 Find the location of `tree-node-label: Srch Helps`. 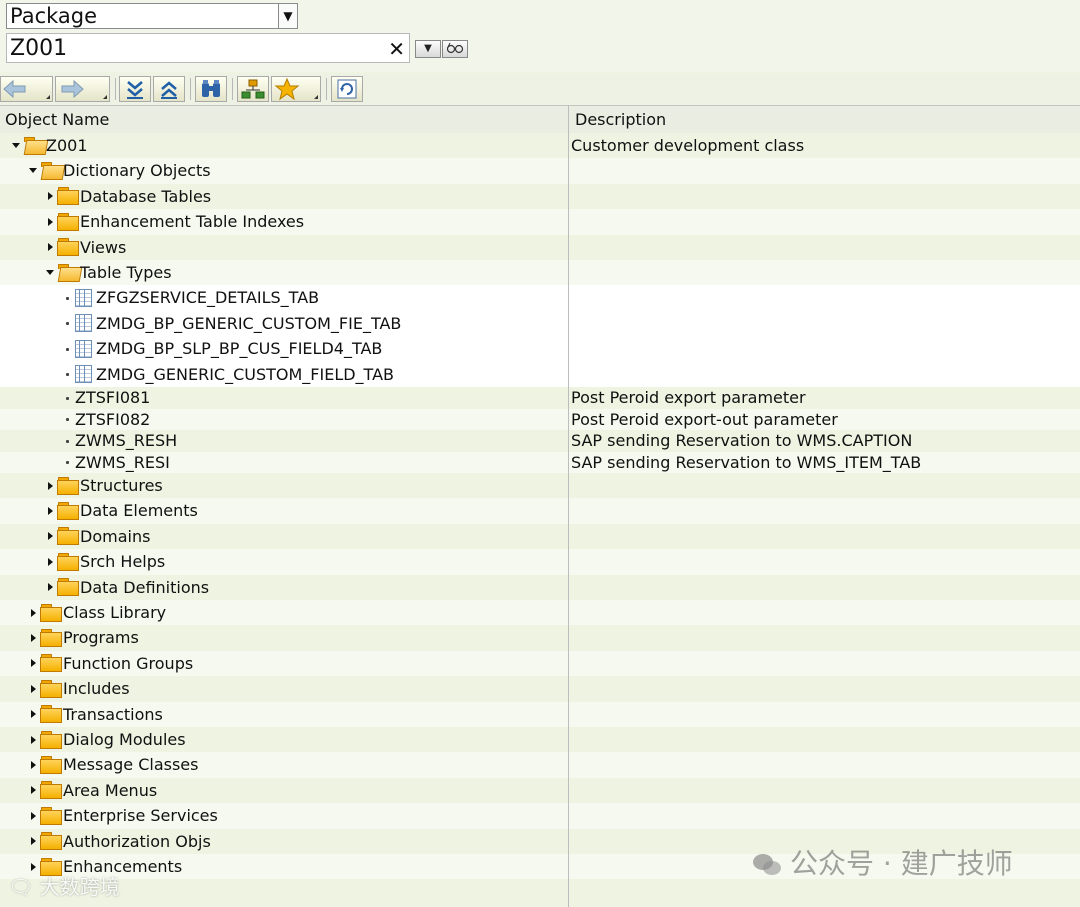

tree-node-label: Srch Helps is located at coordinates (122, 561).